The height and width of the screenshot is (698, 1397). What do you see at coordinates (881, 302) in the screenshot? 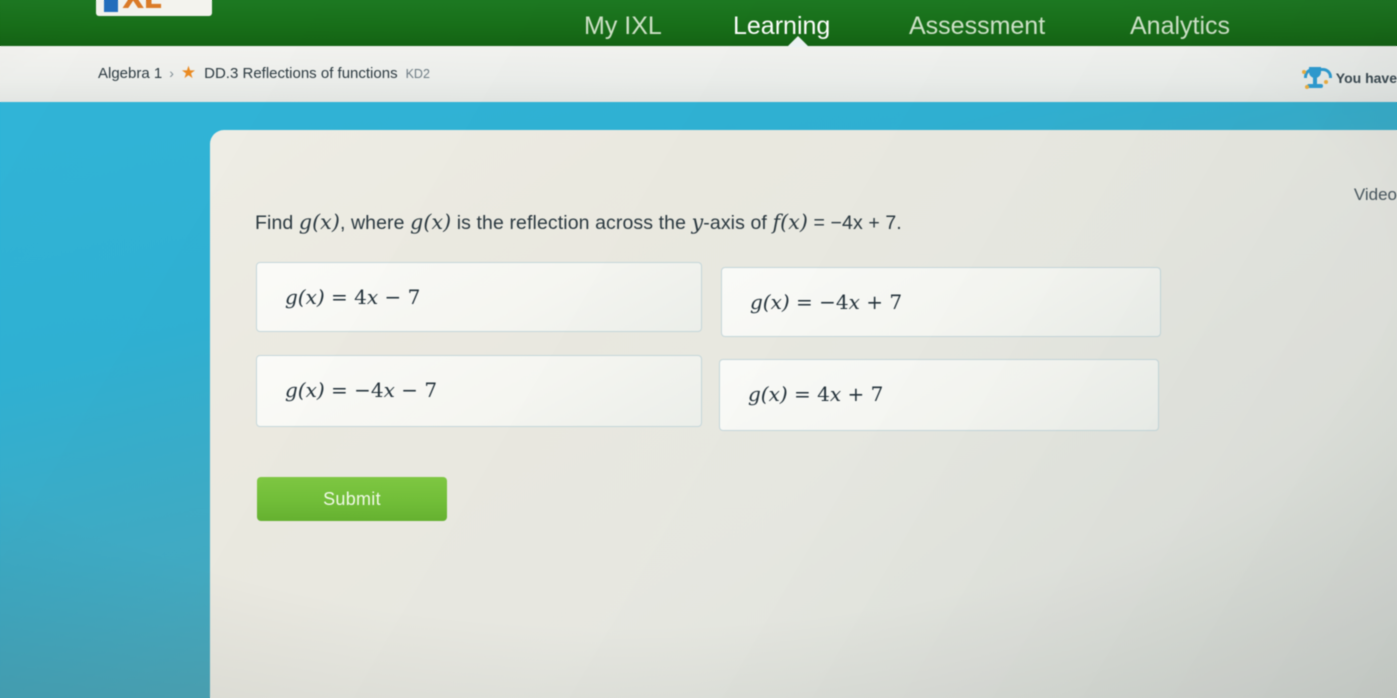
I see `choice-2-rest: + 7` at bounding box center [881, 302].